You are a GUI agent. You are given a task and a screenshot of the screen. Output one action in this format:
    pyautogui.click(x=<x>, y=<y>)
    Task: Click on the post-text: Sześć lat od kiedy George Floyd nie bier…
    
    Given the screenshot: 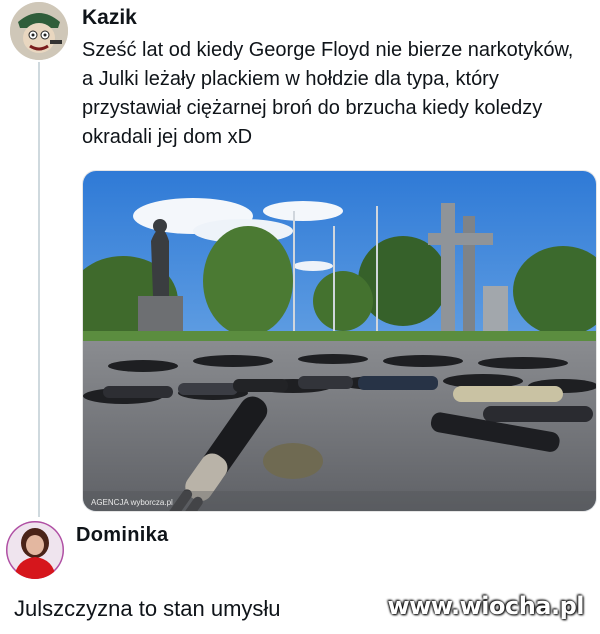 What is the action you would take?
    pyautogui.click(x=328, y=93)
    